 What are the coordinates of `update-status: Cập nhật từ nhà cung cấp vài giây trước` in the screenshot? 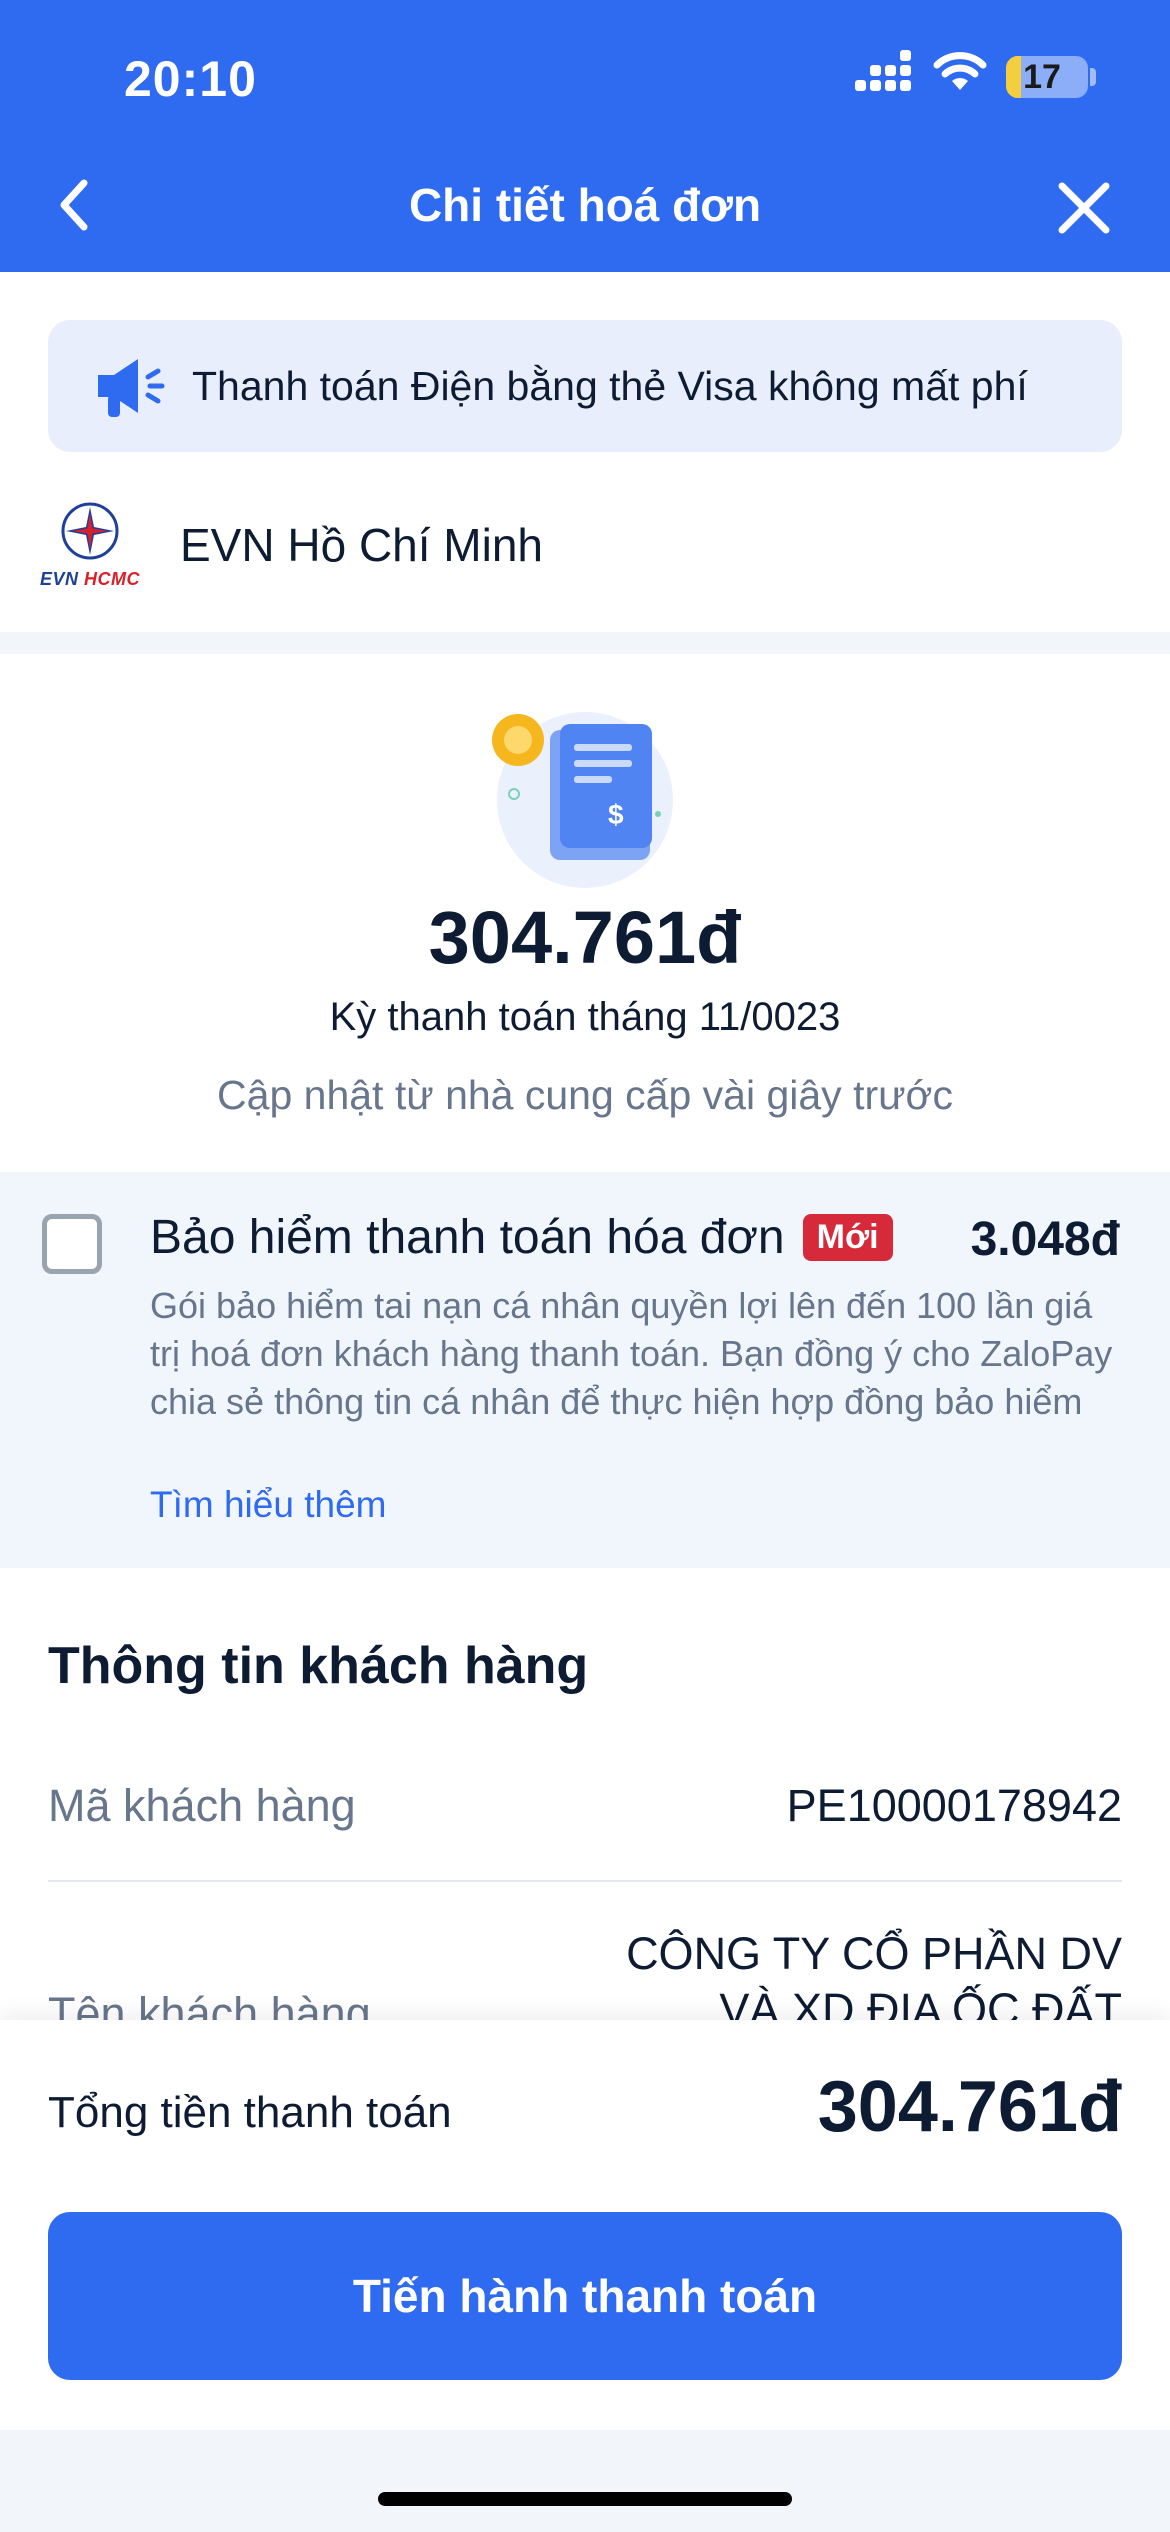 It's located at (585, 1095).